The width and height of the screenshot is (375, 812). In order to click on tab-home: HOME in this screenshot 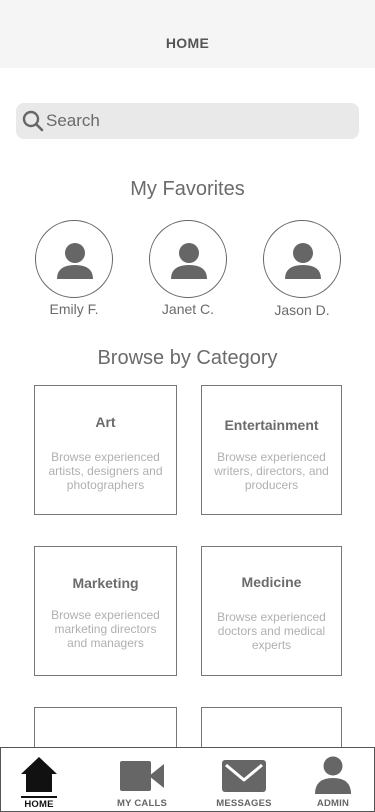, I will do `click(39, 779)`.